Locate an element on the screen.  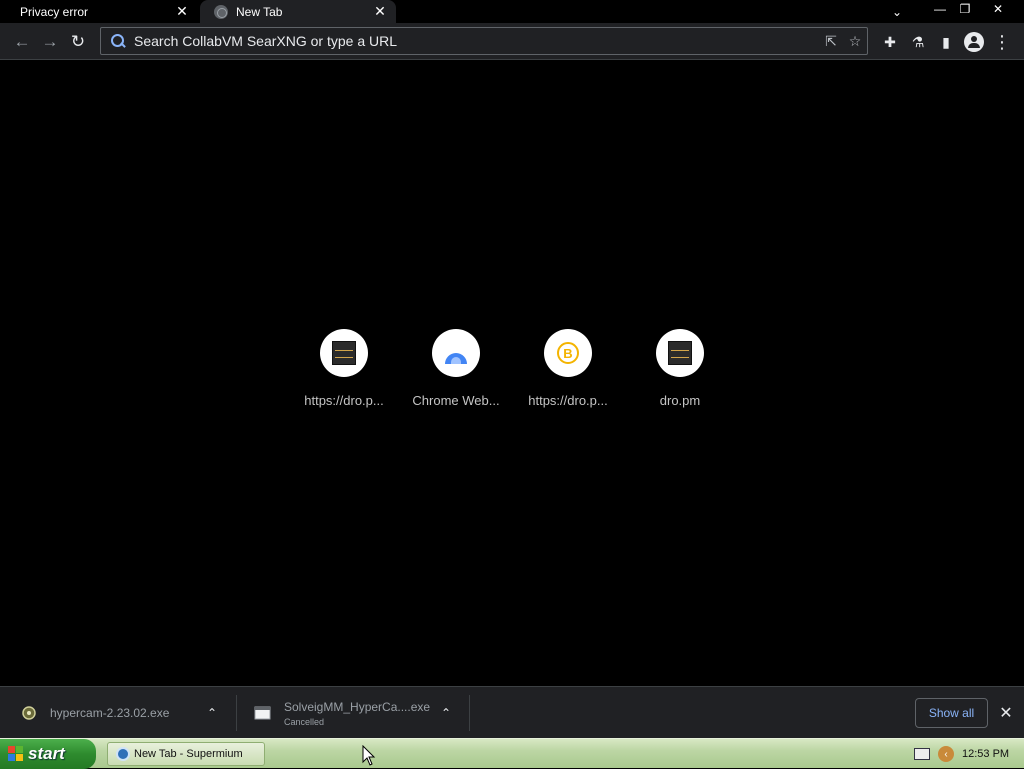
taskbar: start New Tab - Supermium ‹ 12:53 PM is located at coordinates (512, 753).